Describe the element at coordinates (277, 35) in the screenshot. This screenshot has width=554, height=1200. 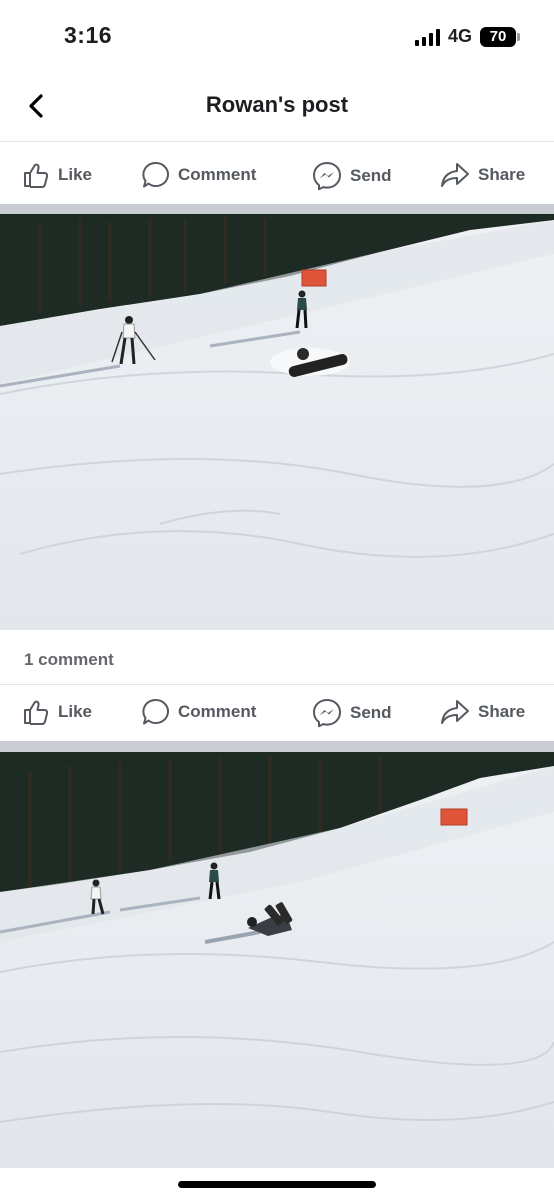
I see `status-bar: 3:16 4G 70` at that location.